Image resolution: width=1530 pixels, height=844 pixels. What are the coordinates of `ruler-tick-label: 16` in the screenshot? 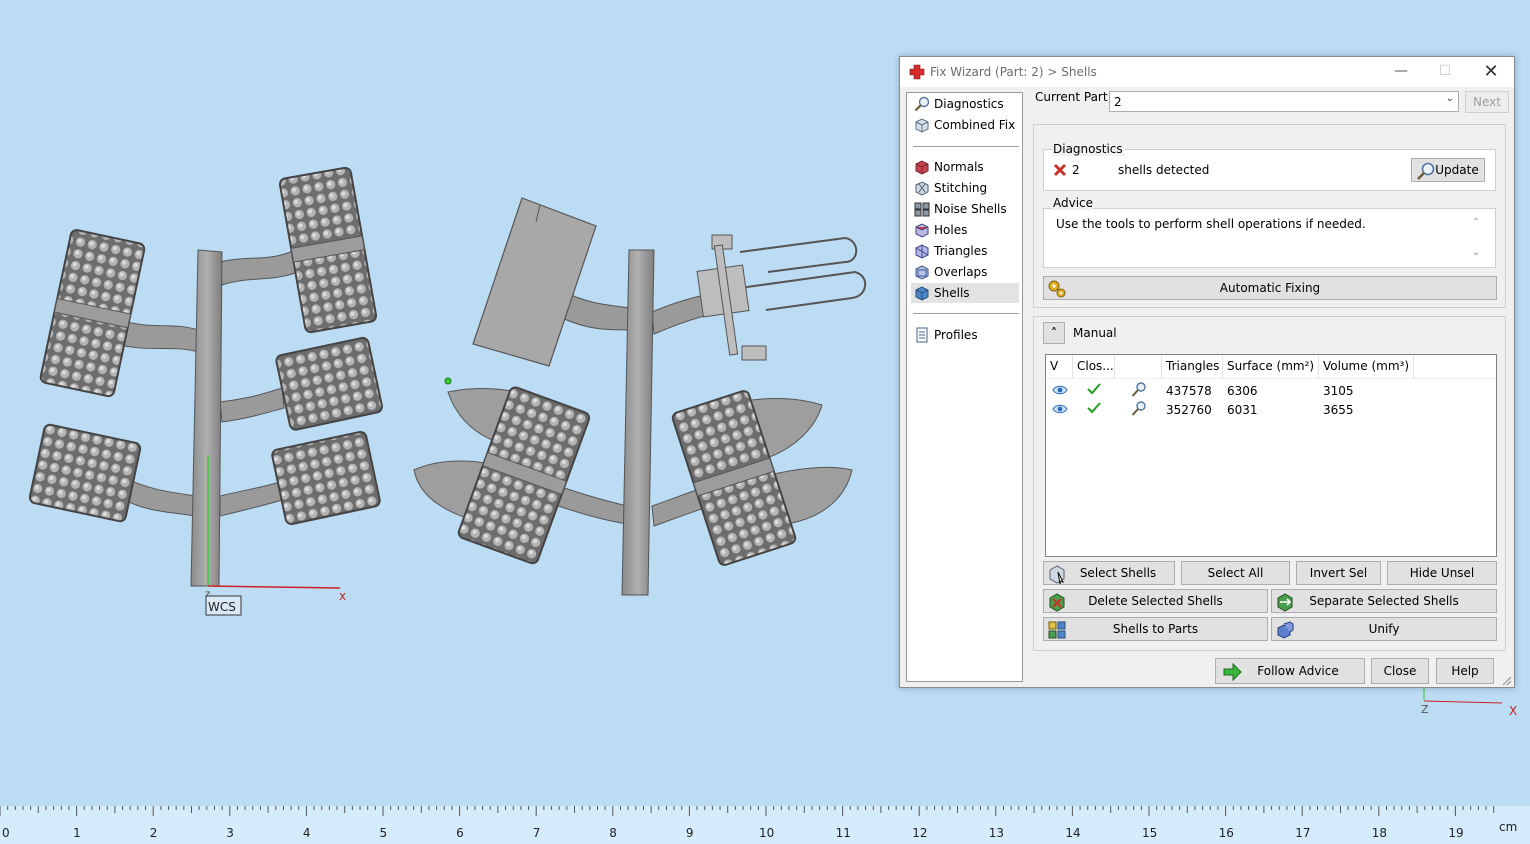 It's located at (1226, 833).